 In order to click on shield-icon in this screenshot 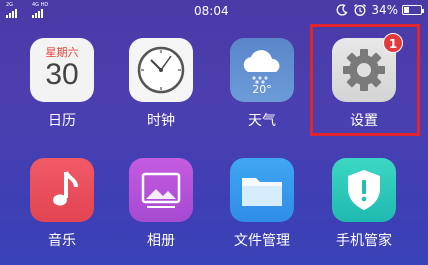, I will do `click(364, 190)`.